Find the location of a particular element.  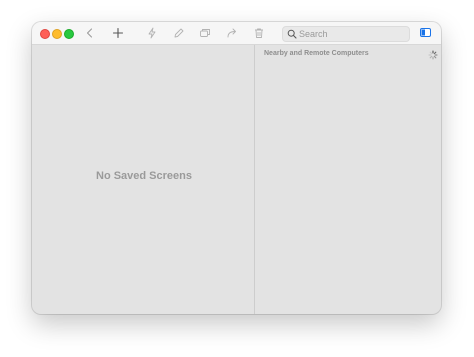

chevron-left-icon is located at coordinates (89, 33).